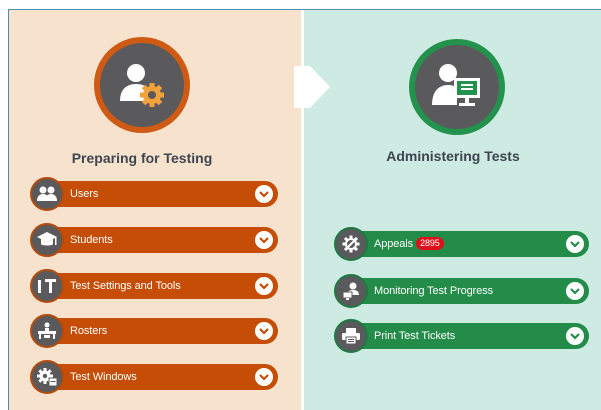  I want to click on menu-item-students: Students, so click(154, 240).